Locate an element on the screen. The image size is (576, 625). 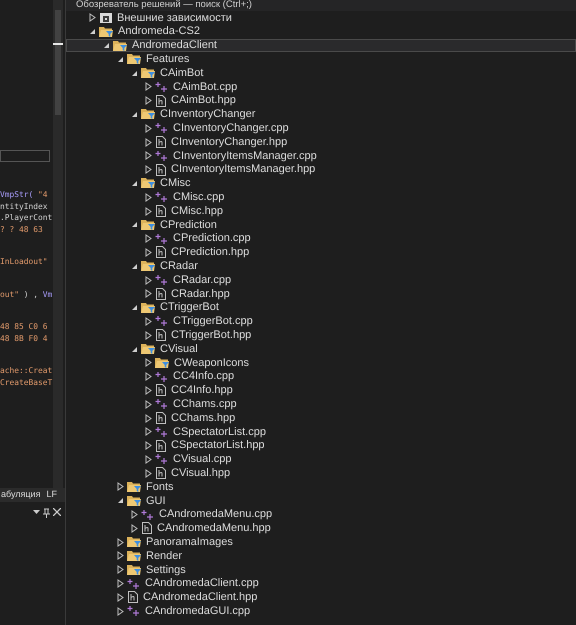
tree-item: CInventoryChanger.hpp is located at coordinates (321, 142).